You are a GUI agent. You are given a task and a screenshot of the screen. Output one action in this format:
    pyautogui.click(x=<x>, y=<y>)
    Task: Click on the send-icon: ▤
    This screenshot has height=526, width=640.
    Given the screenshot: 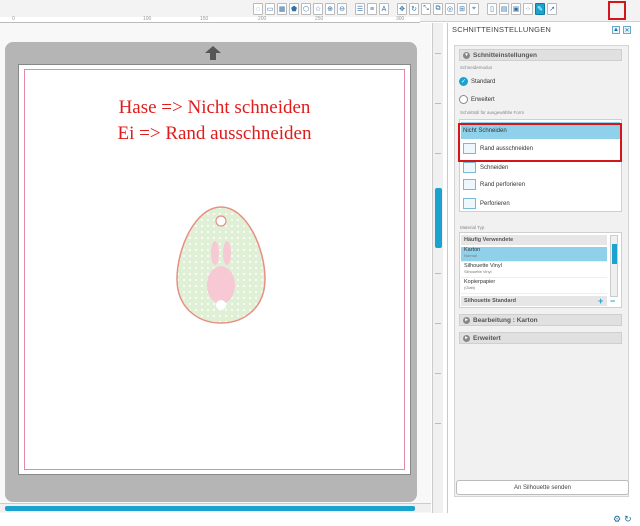 What is the action you would take?
    pyautogui.click(x=504, y=9)
    